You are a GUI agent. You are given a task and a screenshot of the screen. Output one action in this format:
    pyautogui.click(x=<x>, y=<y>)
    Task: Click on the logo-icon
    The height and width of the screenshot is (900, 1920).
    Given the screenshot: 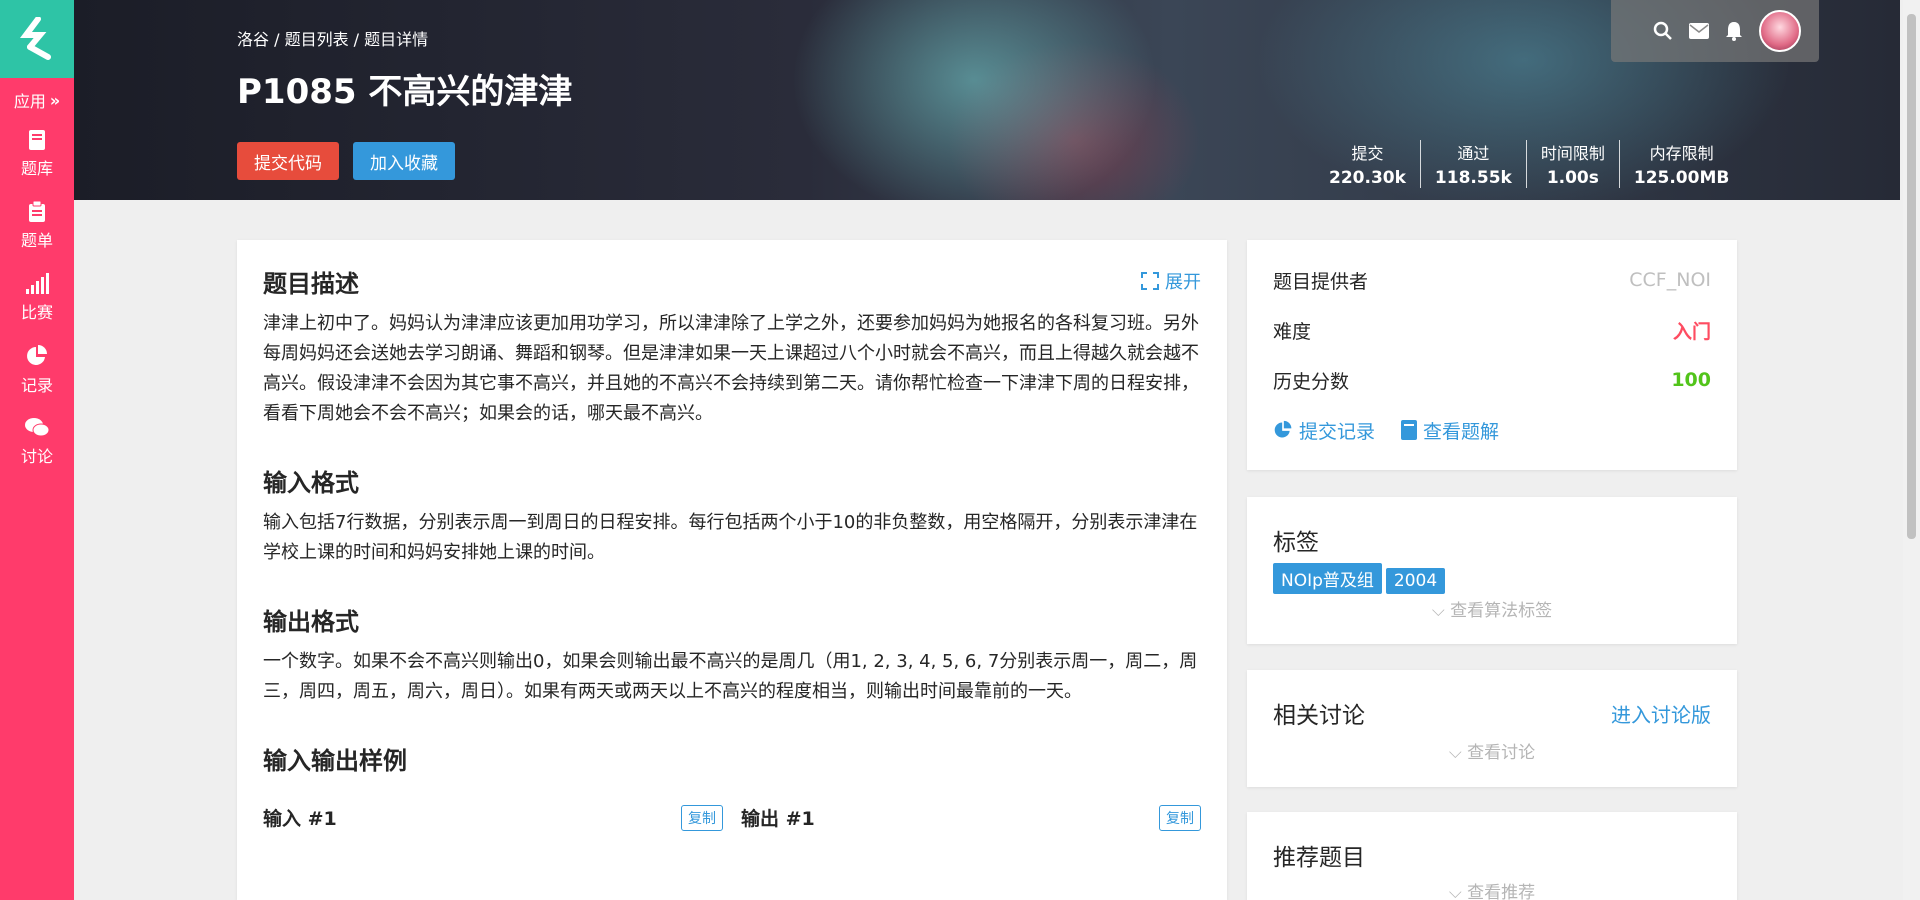 What is the action you would take?
    pyautogui.click(x=35, y=38)
    